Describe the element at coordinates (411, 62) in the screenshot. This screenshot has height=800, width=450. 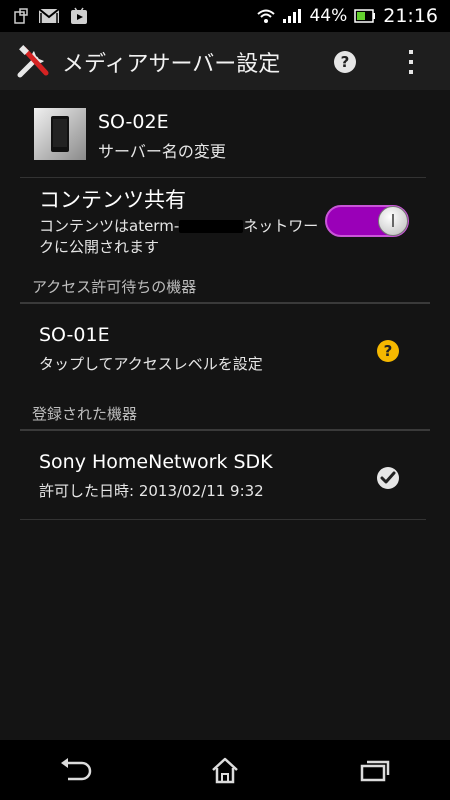
I see `overflow-menu-icon` at that location.